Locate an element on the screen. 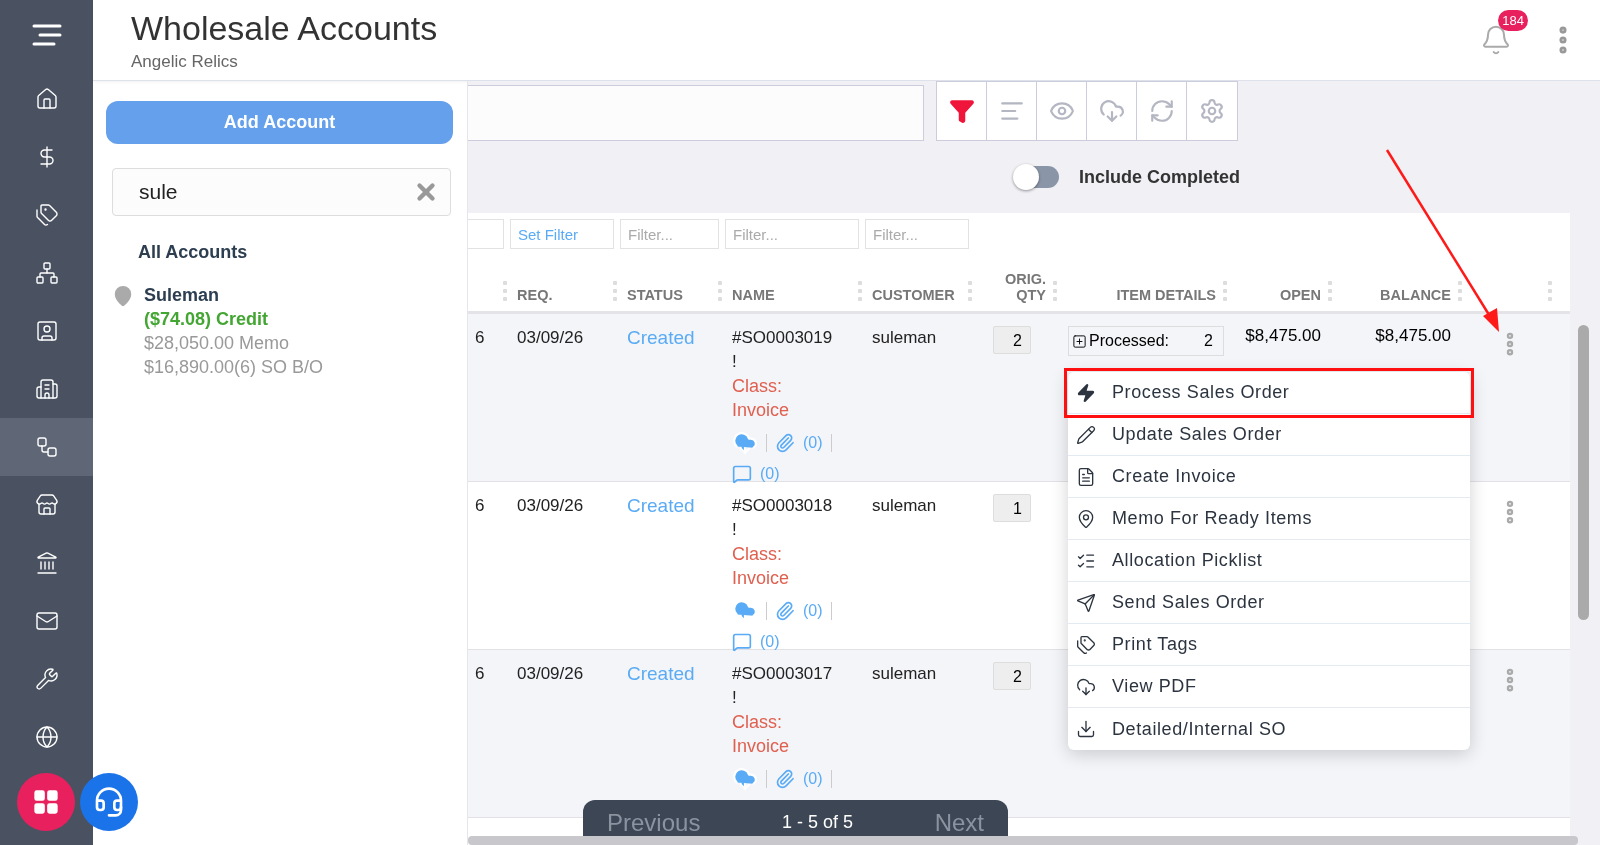 The height and width of the screenshot is (845, 1600). menu-item: Send Sales Order is located at coordinates (1269, 603).